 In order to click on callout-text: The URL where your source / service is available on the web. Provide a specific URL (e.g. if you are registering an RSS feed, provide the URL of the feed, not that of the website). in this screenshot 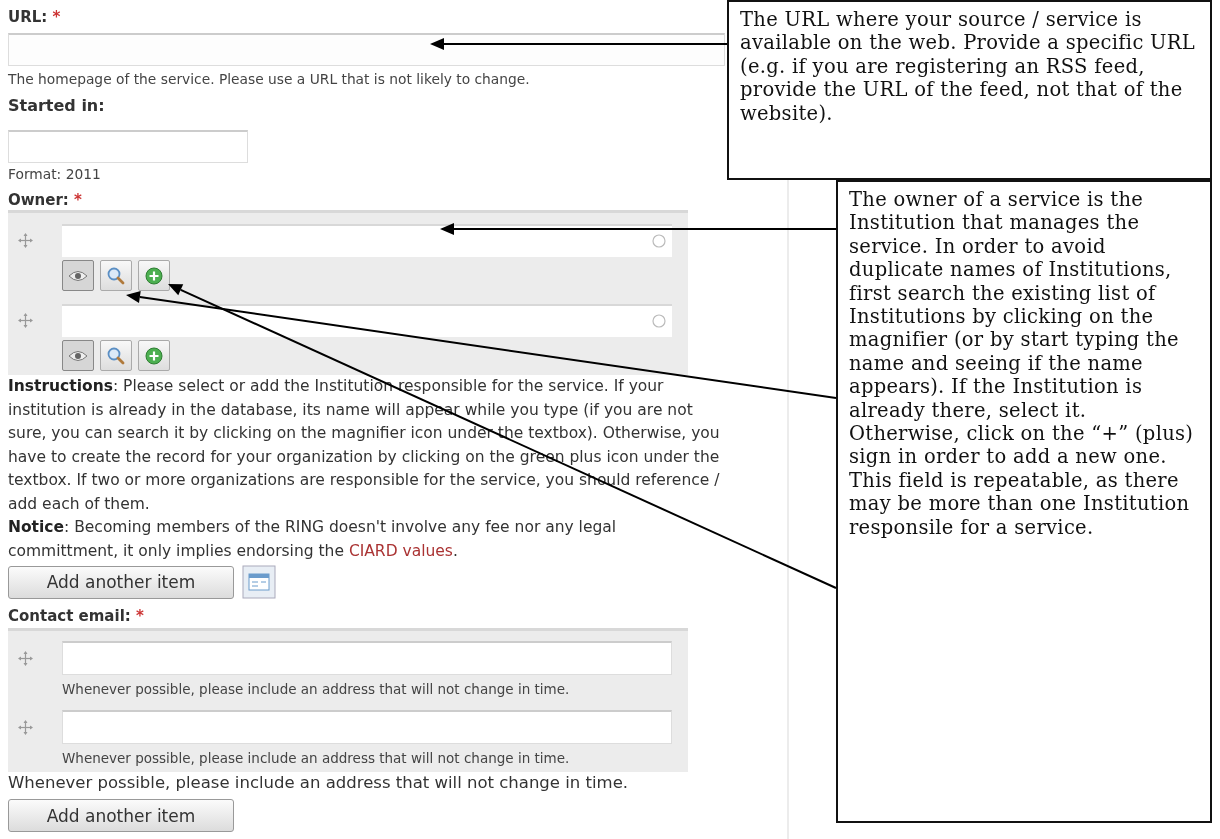, I will do `click(968, 67)`.